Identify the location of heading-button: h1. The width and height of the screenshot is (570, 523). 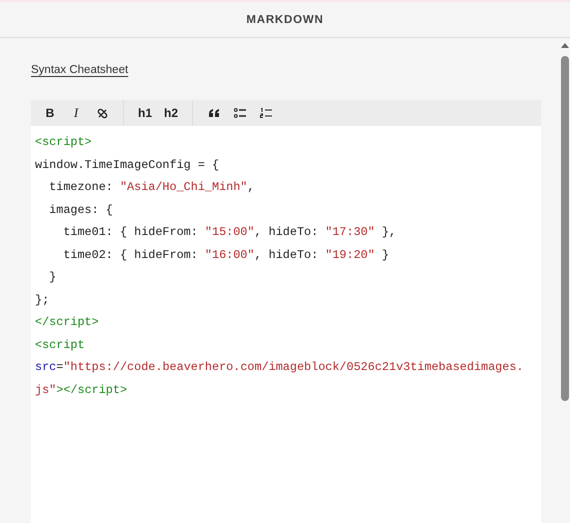
(145, 113).